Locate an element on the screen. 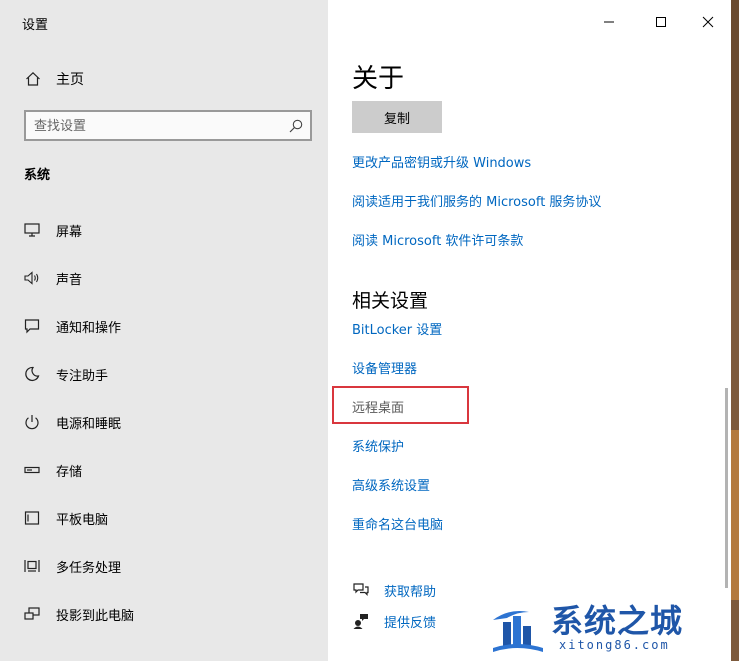 Image resolution: width=739 pixels, height=661 pixels. power-icon is located at coordinates (32, 422).